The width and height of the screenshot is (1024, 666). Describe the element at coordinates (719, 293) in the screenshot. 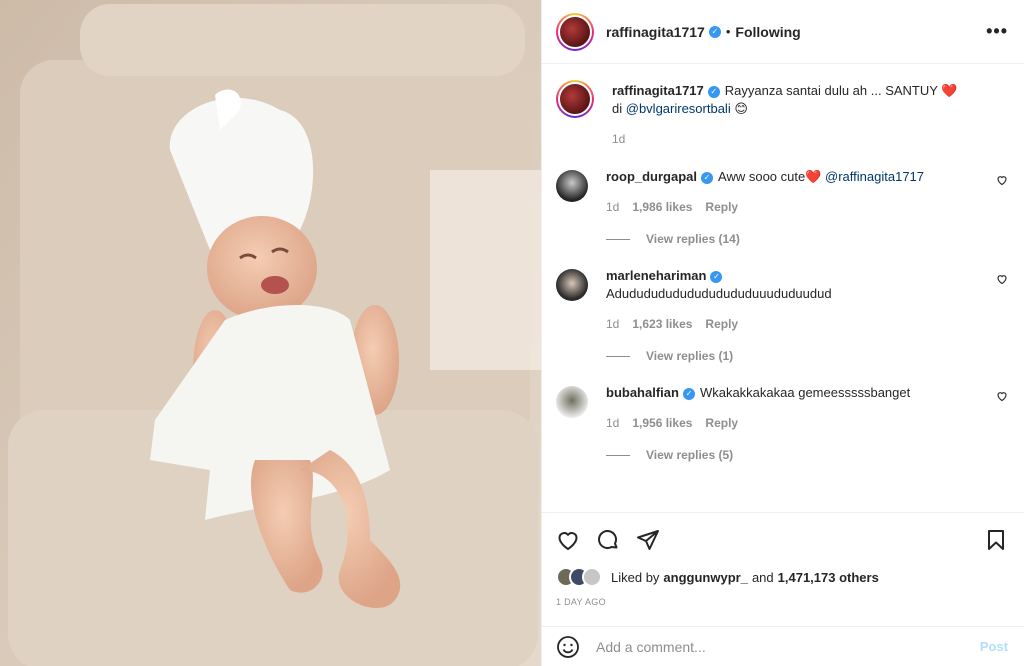

I see `comment-text: Adudududududududududuuududuudud` at that location.